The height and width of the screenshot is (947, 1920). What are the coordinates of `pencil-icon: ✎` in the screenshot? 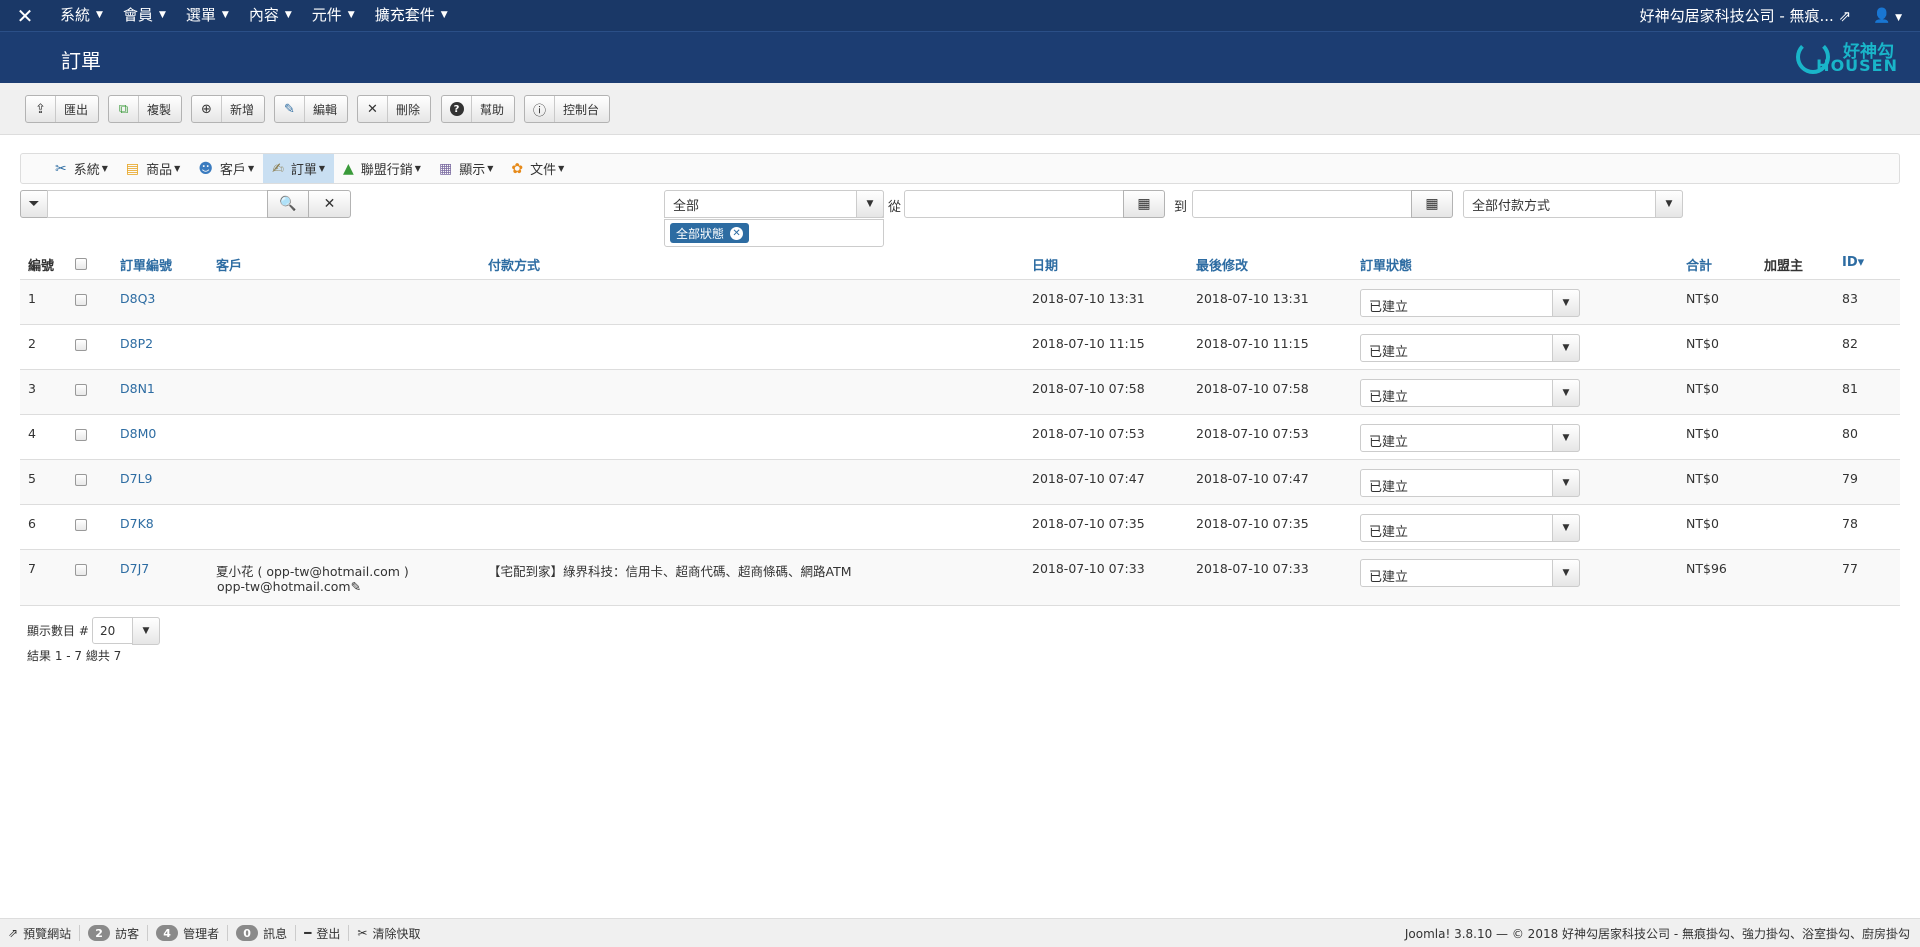 It's located at (356, 586).